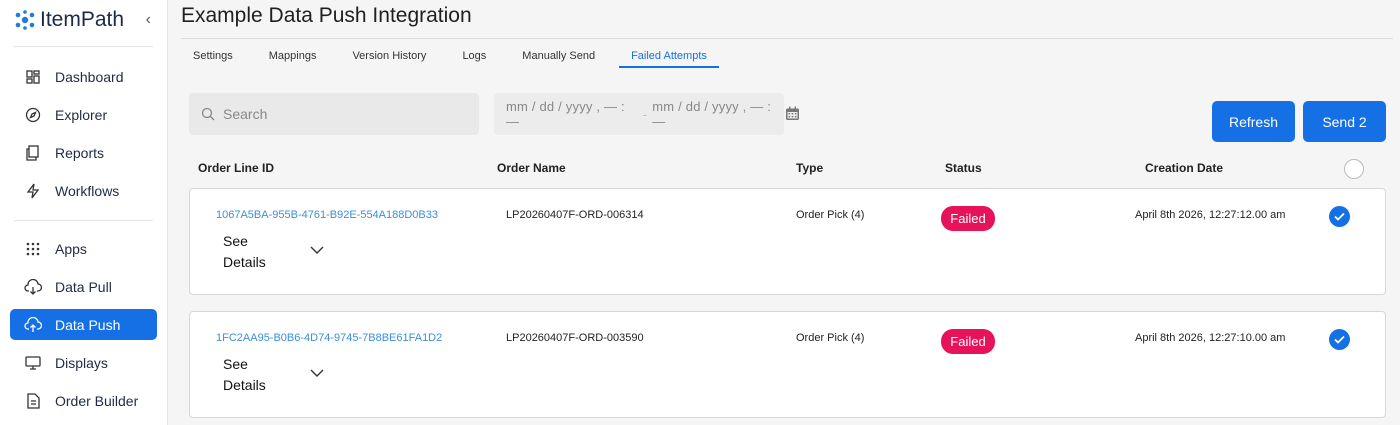 This screenshot has height=425, width=1400. I want to click on order-line-id-link: 1FC2AA95-B0B6-4D74-9745-7B8BE61FA1D2, so click(329, 338).